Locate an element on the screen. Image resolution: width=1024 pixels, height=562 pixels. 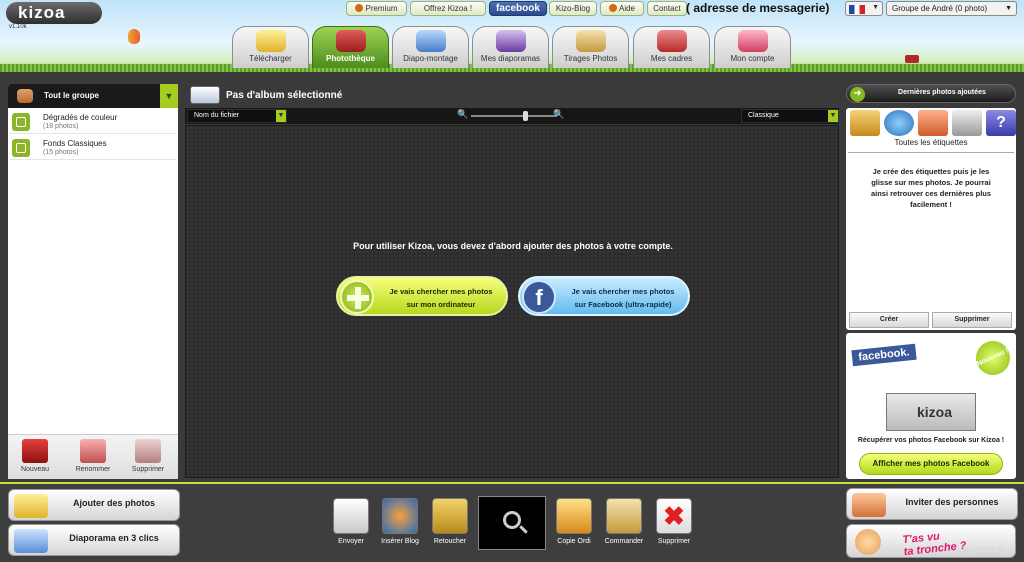
kizoa-logo: kizoa is located at coordinates (54, 13).